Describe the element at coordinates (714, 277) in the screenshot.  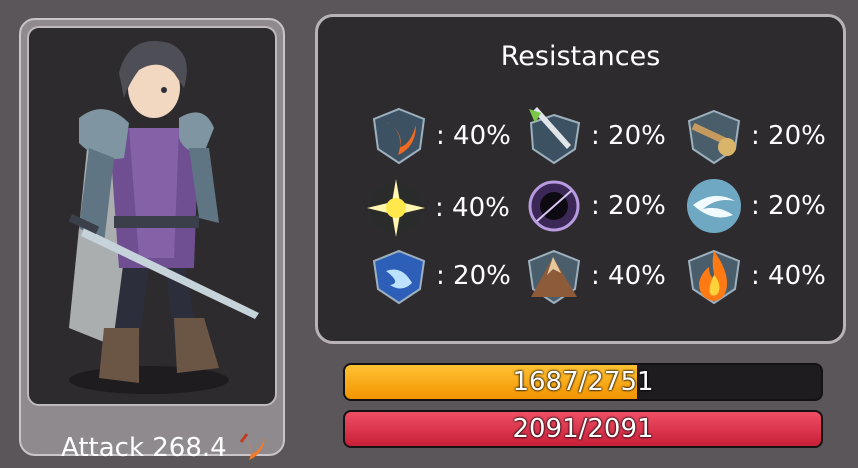
I see `fire-flame-icon` at that location.